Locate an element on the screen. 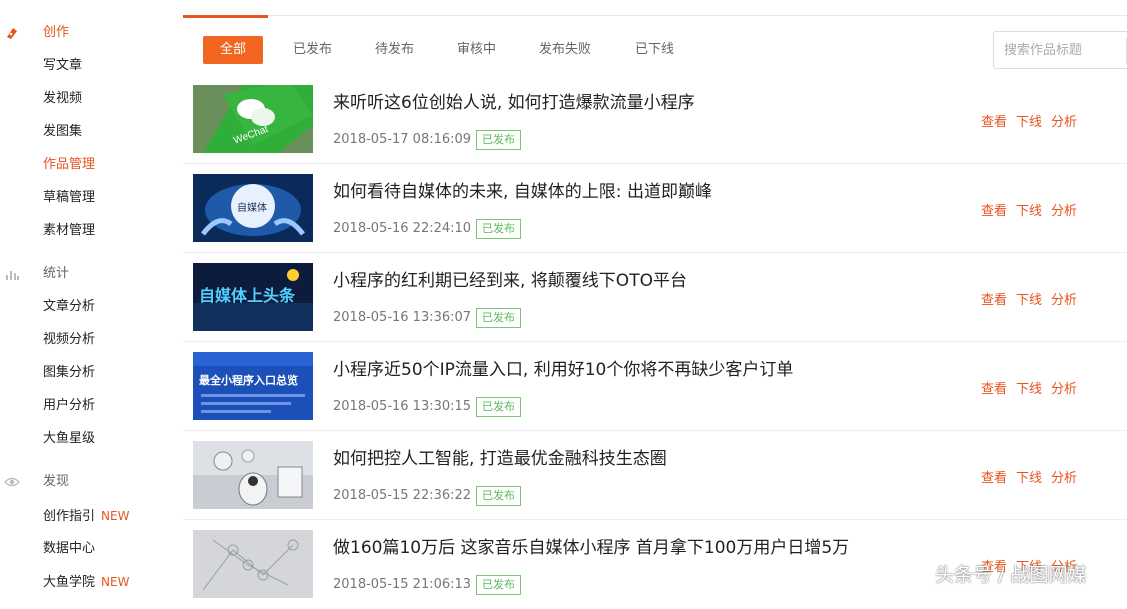 The width and height of the screenshot is (1127, 609). article-thumbnail: WeChat is located at coordinates (253, 119).